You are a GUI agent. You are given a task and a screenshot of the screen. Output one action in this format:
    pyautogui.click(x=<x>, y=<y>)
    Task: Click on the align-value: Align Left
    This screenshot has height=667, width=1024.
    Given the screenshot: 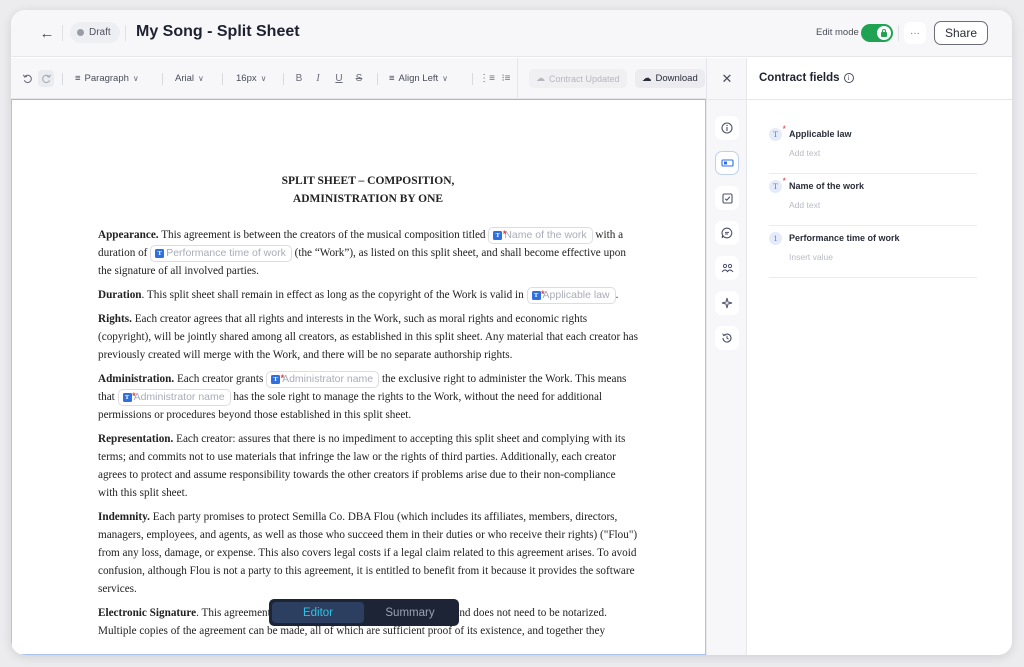 What is the action you would take?
    pyautogui.click(x=418, y=78)
    